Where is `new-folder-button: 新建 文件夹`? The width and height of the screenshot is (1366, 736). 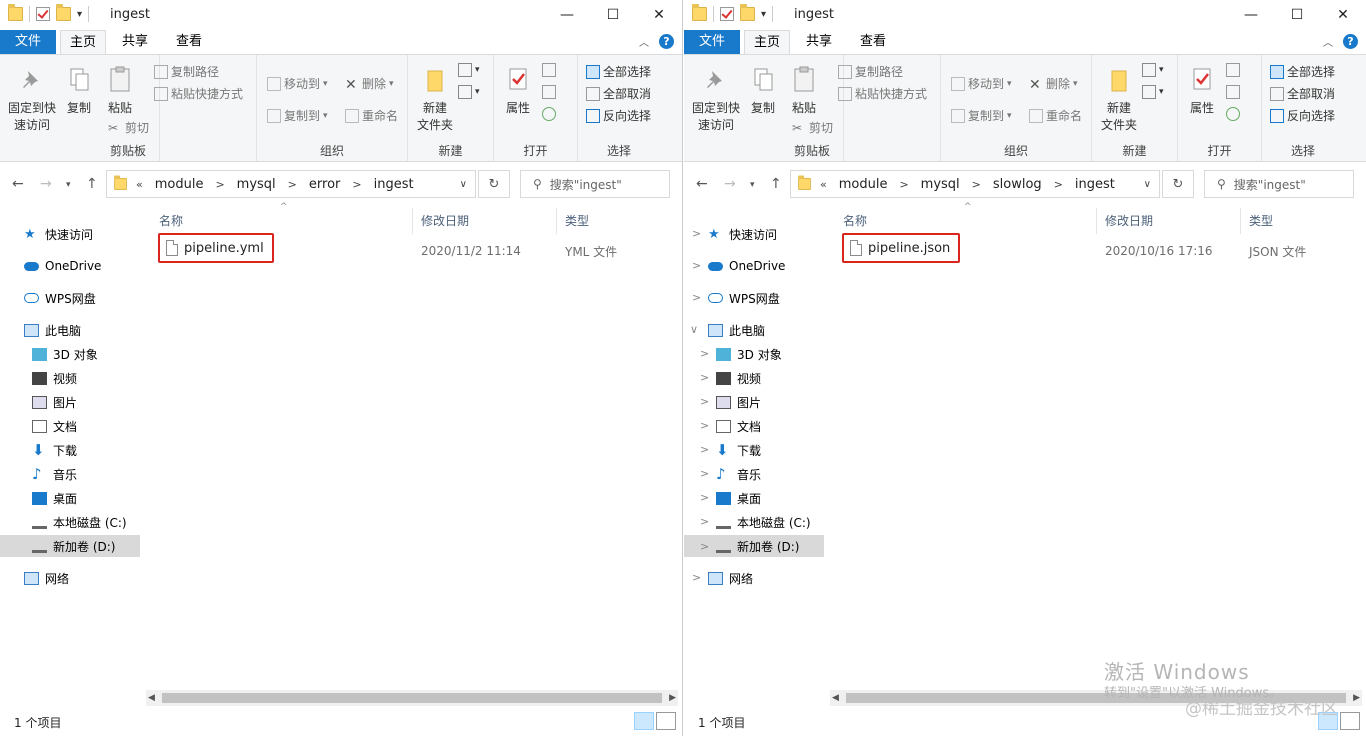 new-folder-button: 新建 文件夹 is located at coordinates (1119, 99).